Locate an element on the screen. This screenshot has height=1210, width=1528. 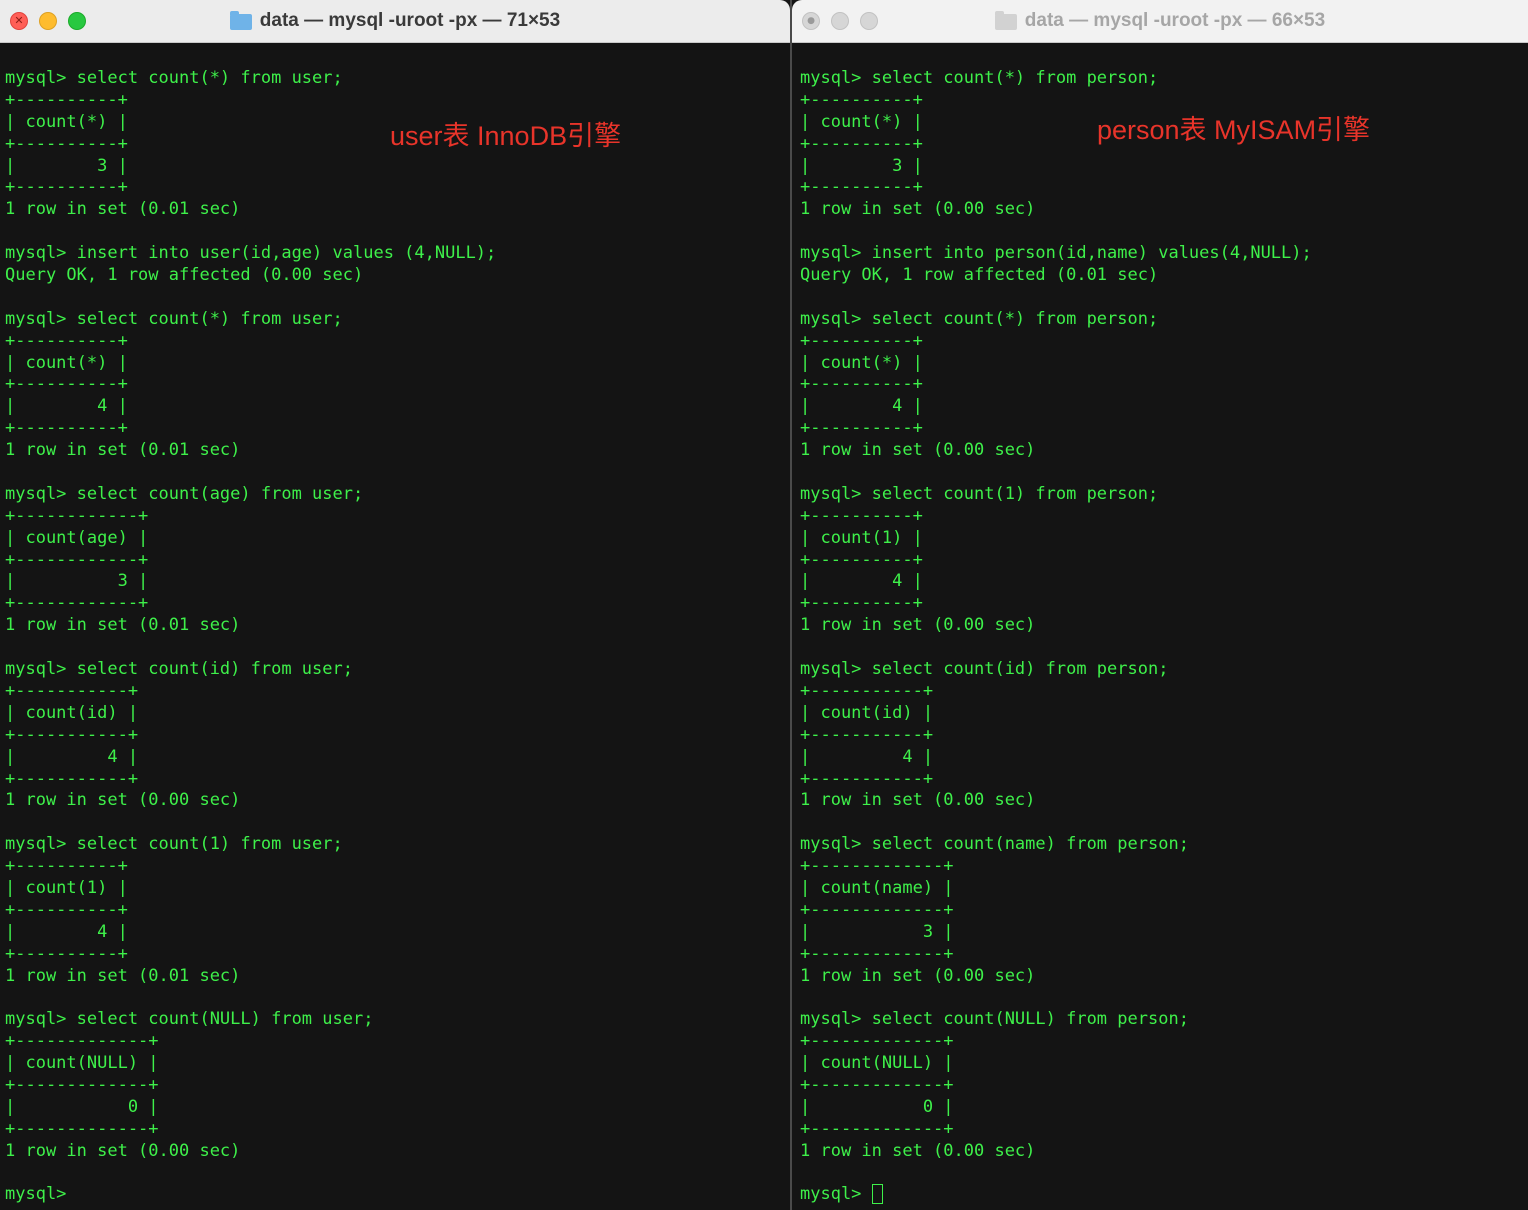
terminal-line: mysql> select count(age) from user; is located at coordinates (184, 493).